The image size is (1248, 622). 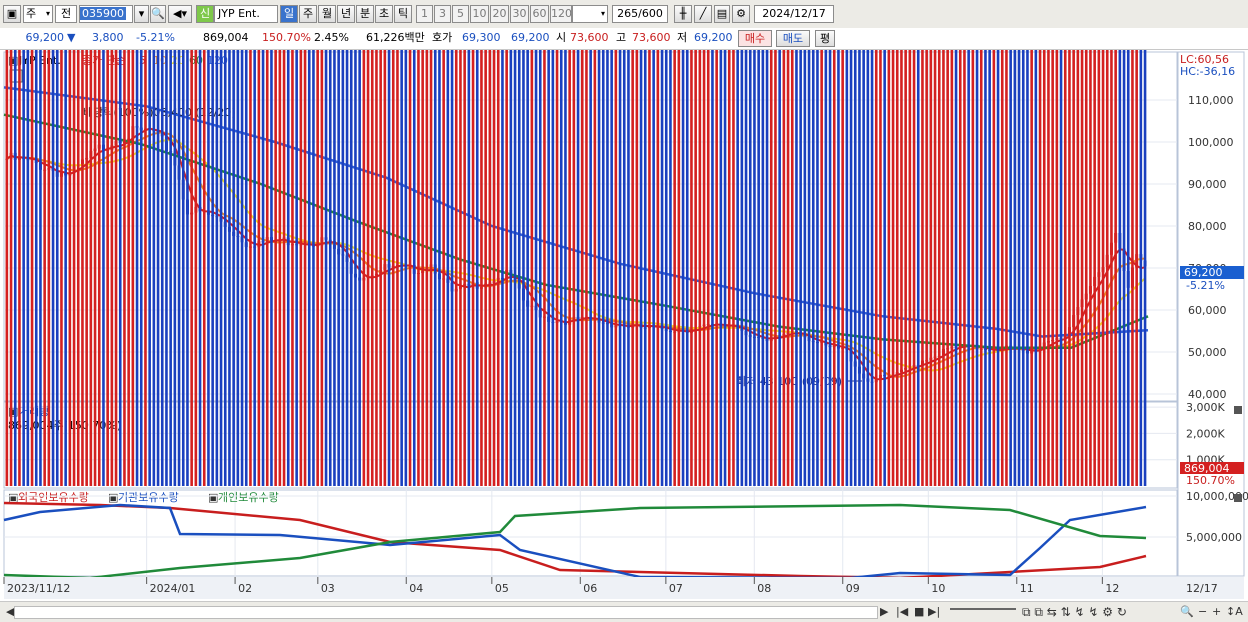 I want to click on market-select: 주 ▾, so click(x=38, y=14).